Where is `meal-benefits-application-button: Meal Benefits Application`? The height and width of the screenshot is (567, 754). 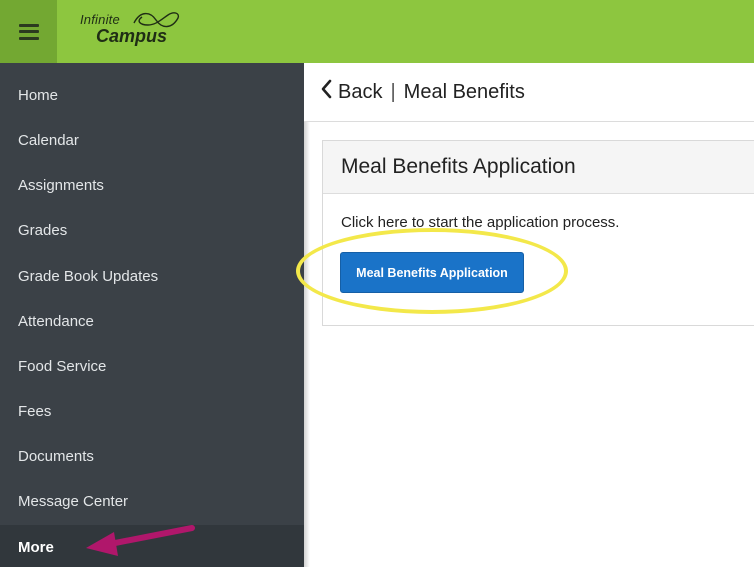
meal-benefits-application-button: Meal Benefits Application is located at coordinates (432, 272).